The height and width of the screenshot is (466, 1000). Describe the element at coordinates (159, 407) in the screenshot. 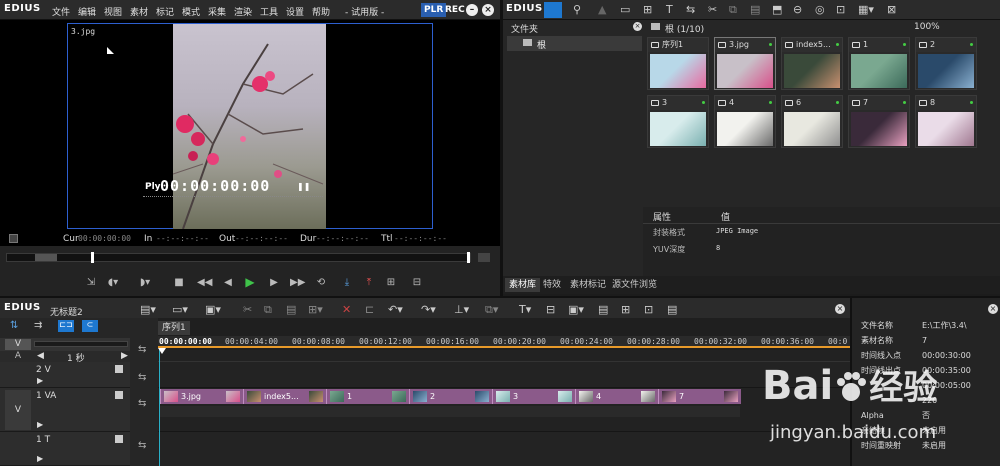

I see `playhead` at that location.